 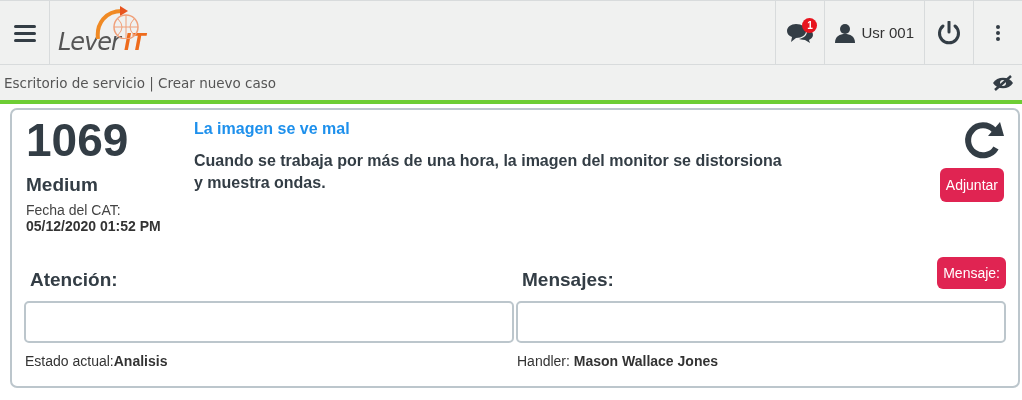 I want to click on notification-badge: 1, so click(x=810, y=25).